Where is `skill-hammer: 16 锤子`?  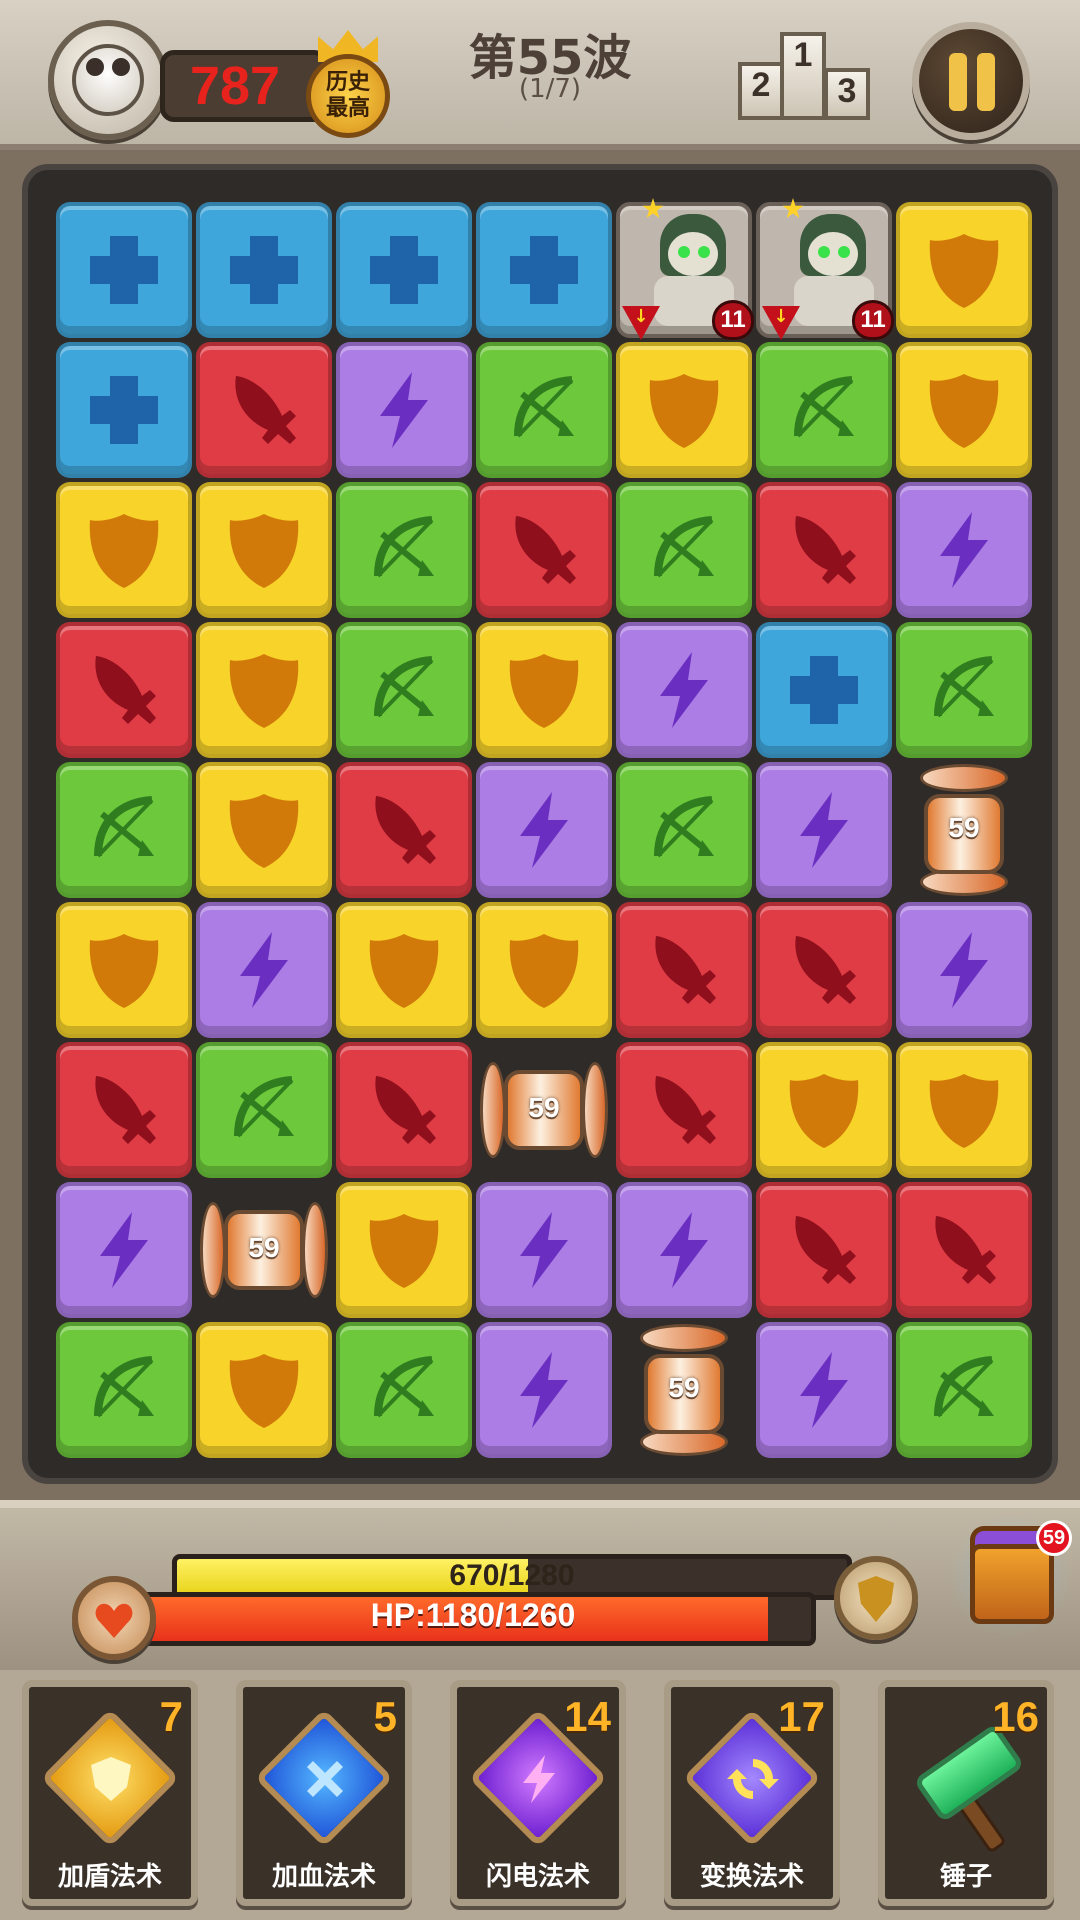
skill-hammer: 16 锤子 is located at coordinates (966, 1793).